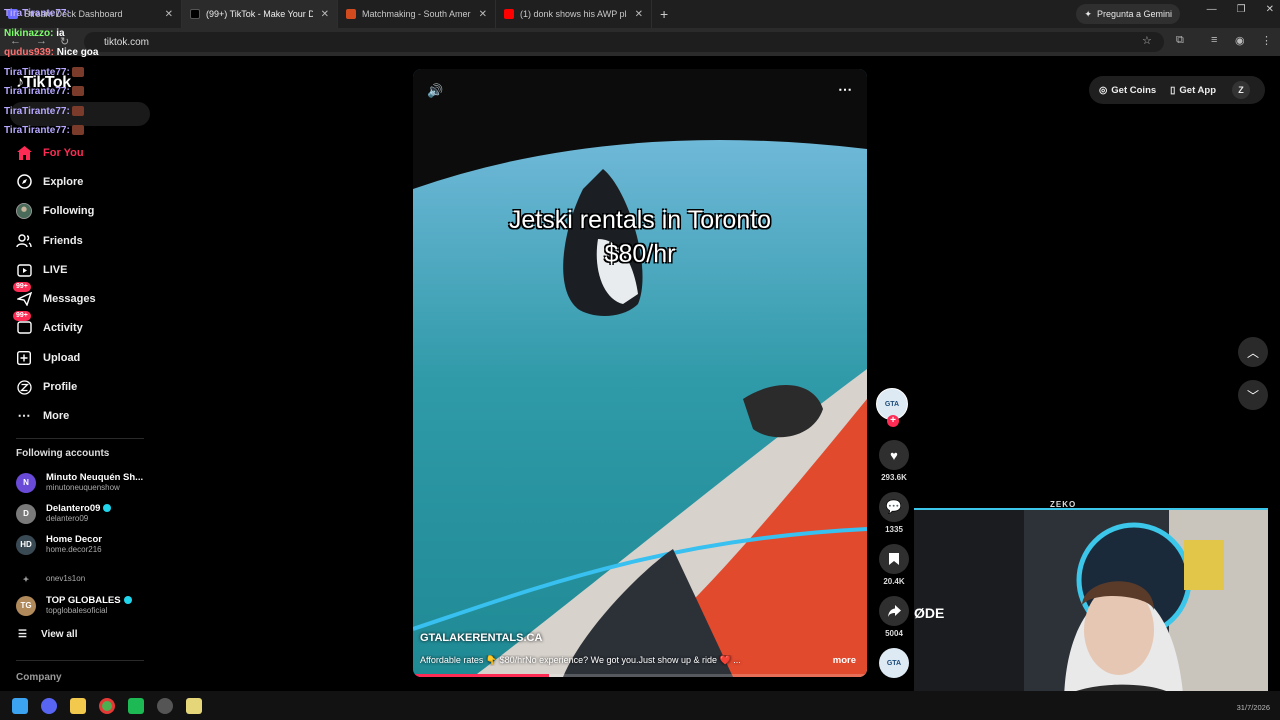  I want to click on avatar: D, so click(26, 513).